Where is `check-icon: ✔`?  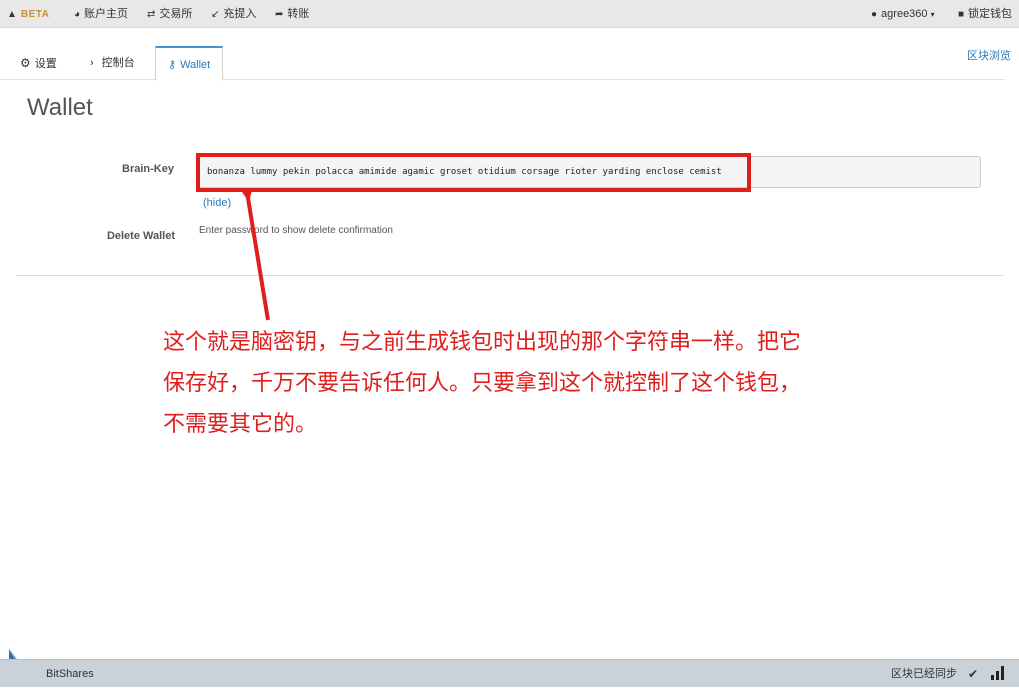 check-icon: ✔ is located at coordinates (973, 674).